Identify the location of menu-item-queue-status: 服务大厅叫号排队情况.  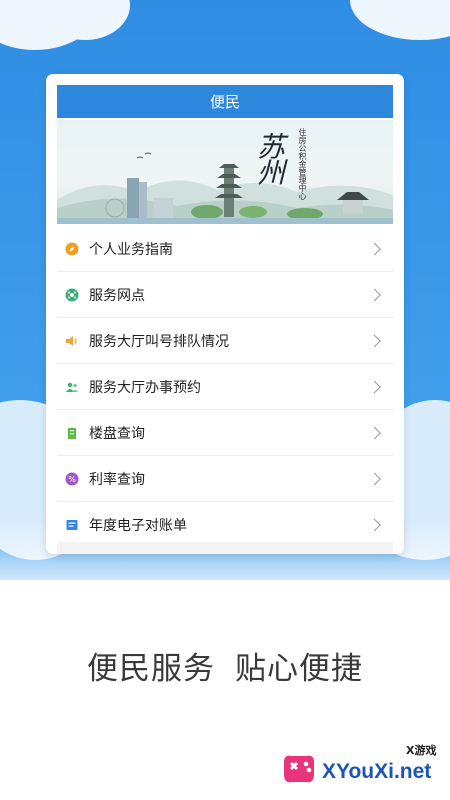
(225, 341).